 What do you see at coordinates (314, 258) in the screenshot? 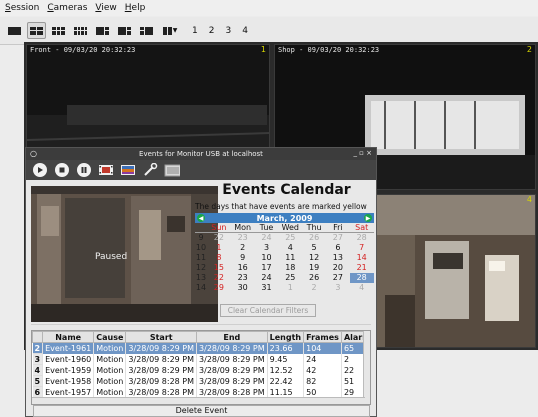
I see `calendar-day: 12` at bounding box center [314, 258].